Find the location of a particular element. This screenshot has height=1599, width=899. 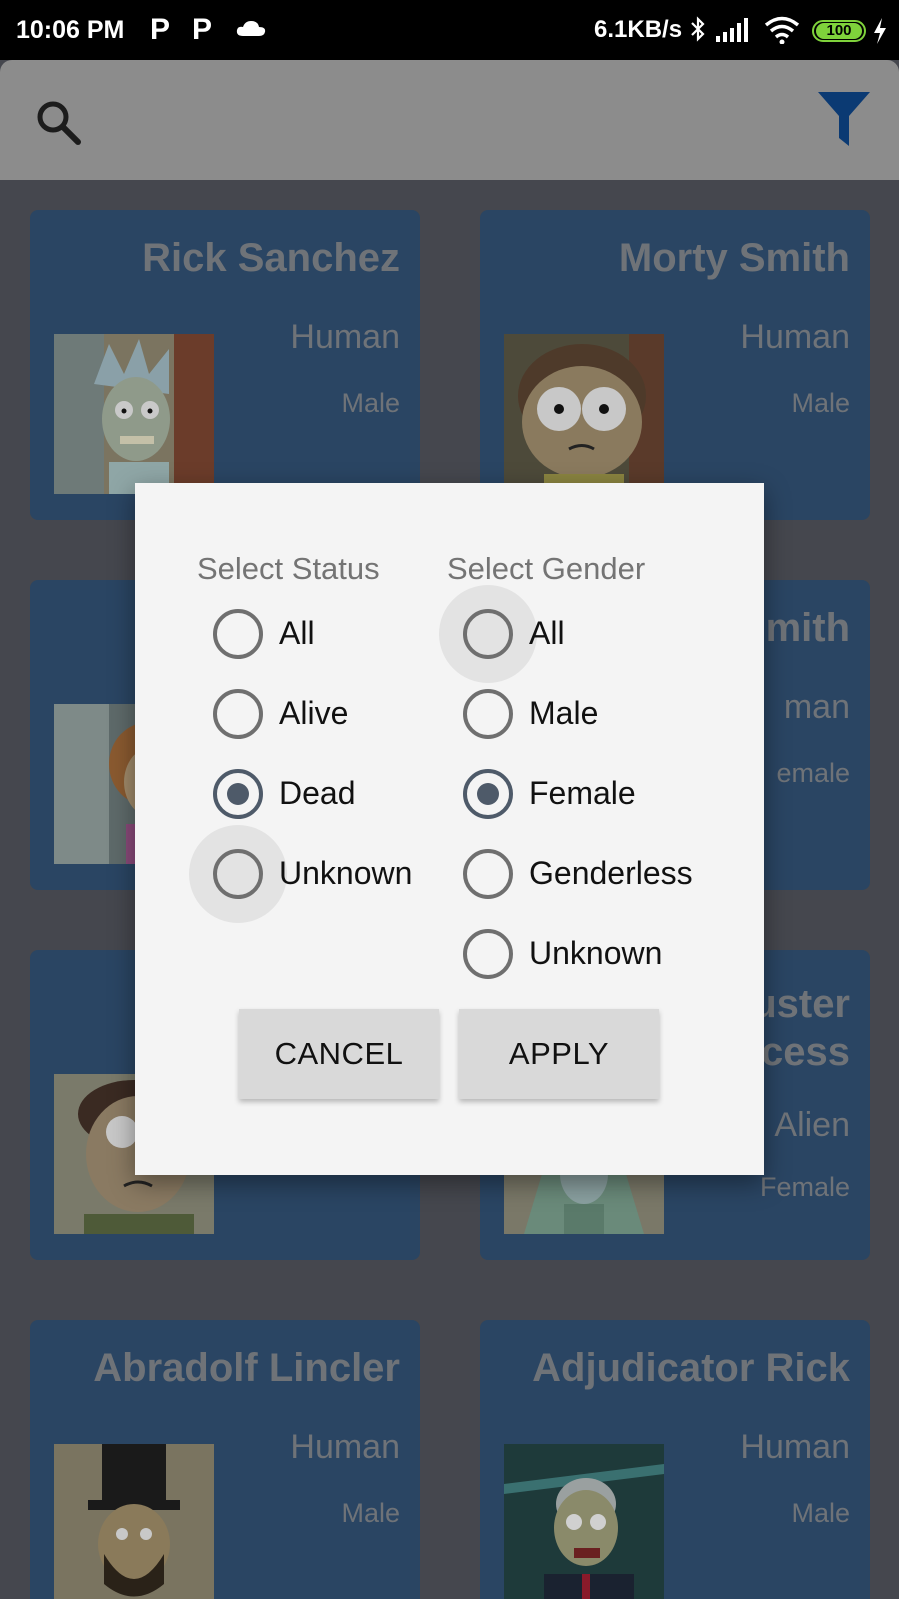

cancel-button: CANCEL is located at coordinates (339, 1054).